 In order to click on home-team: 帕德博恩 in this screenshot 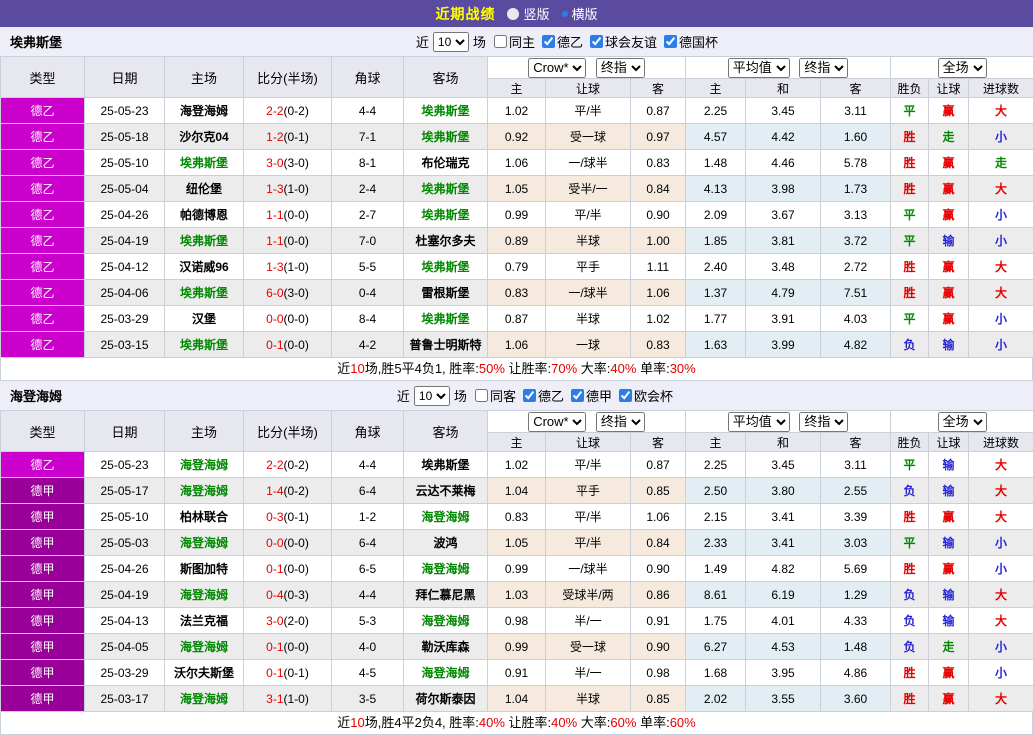, I will do `click(204, 215)`.